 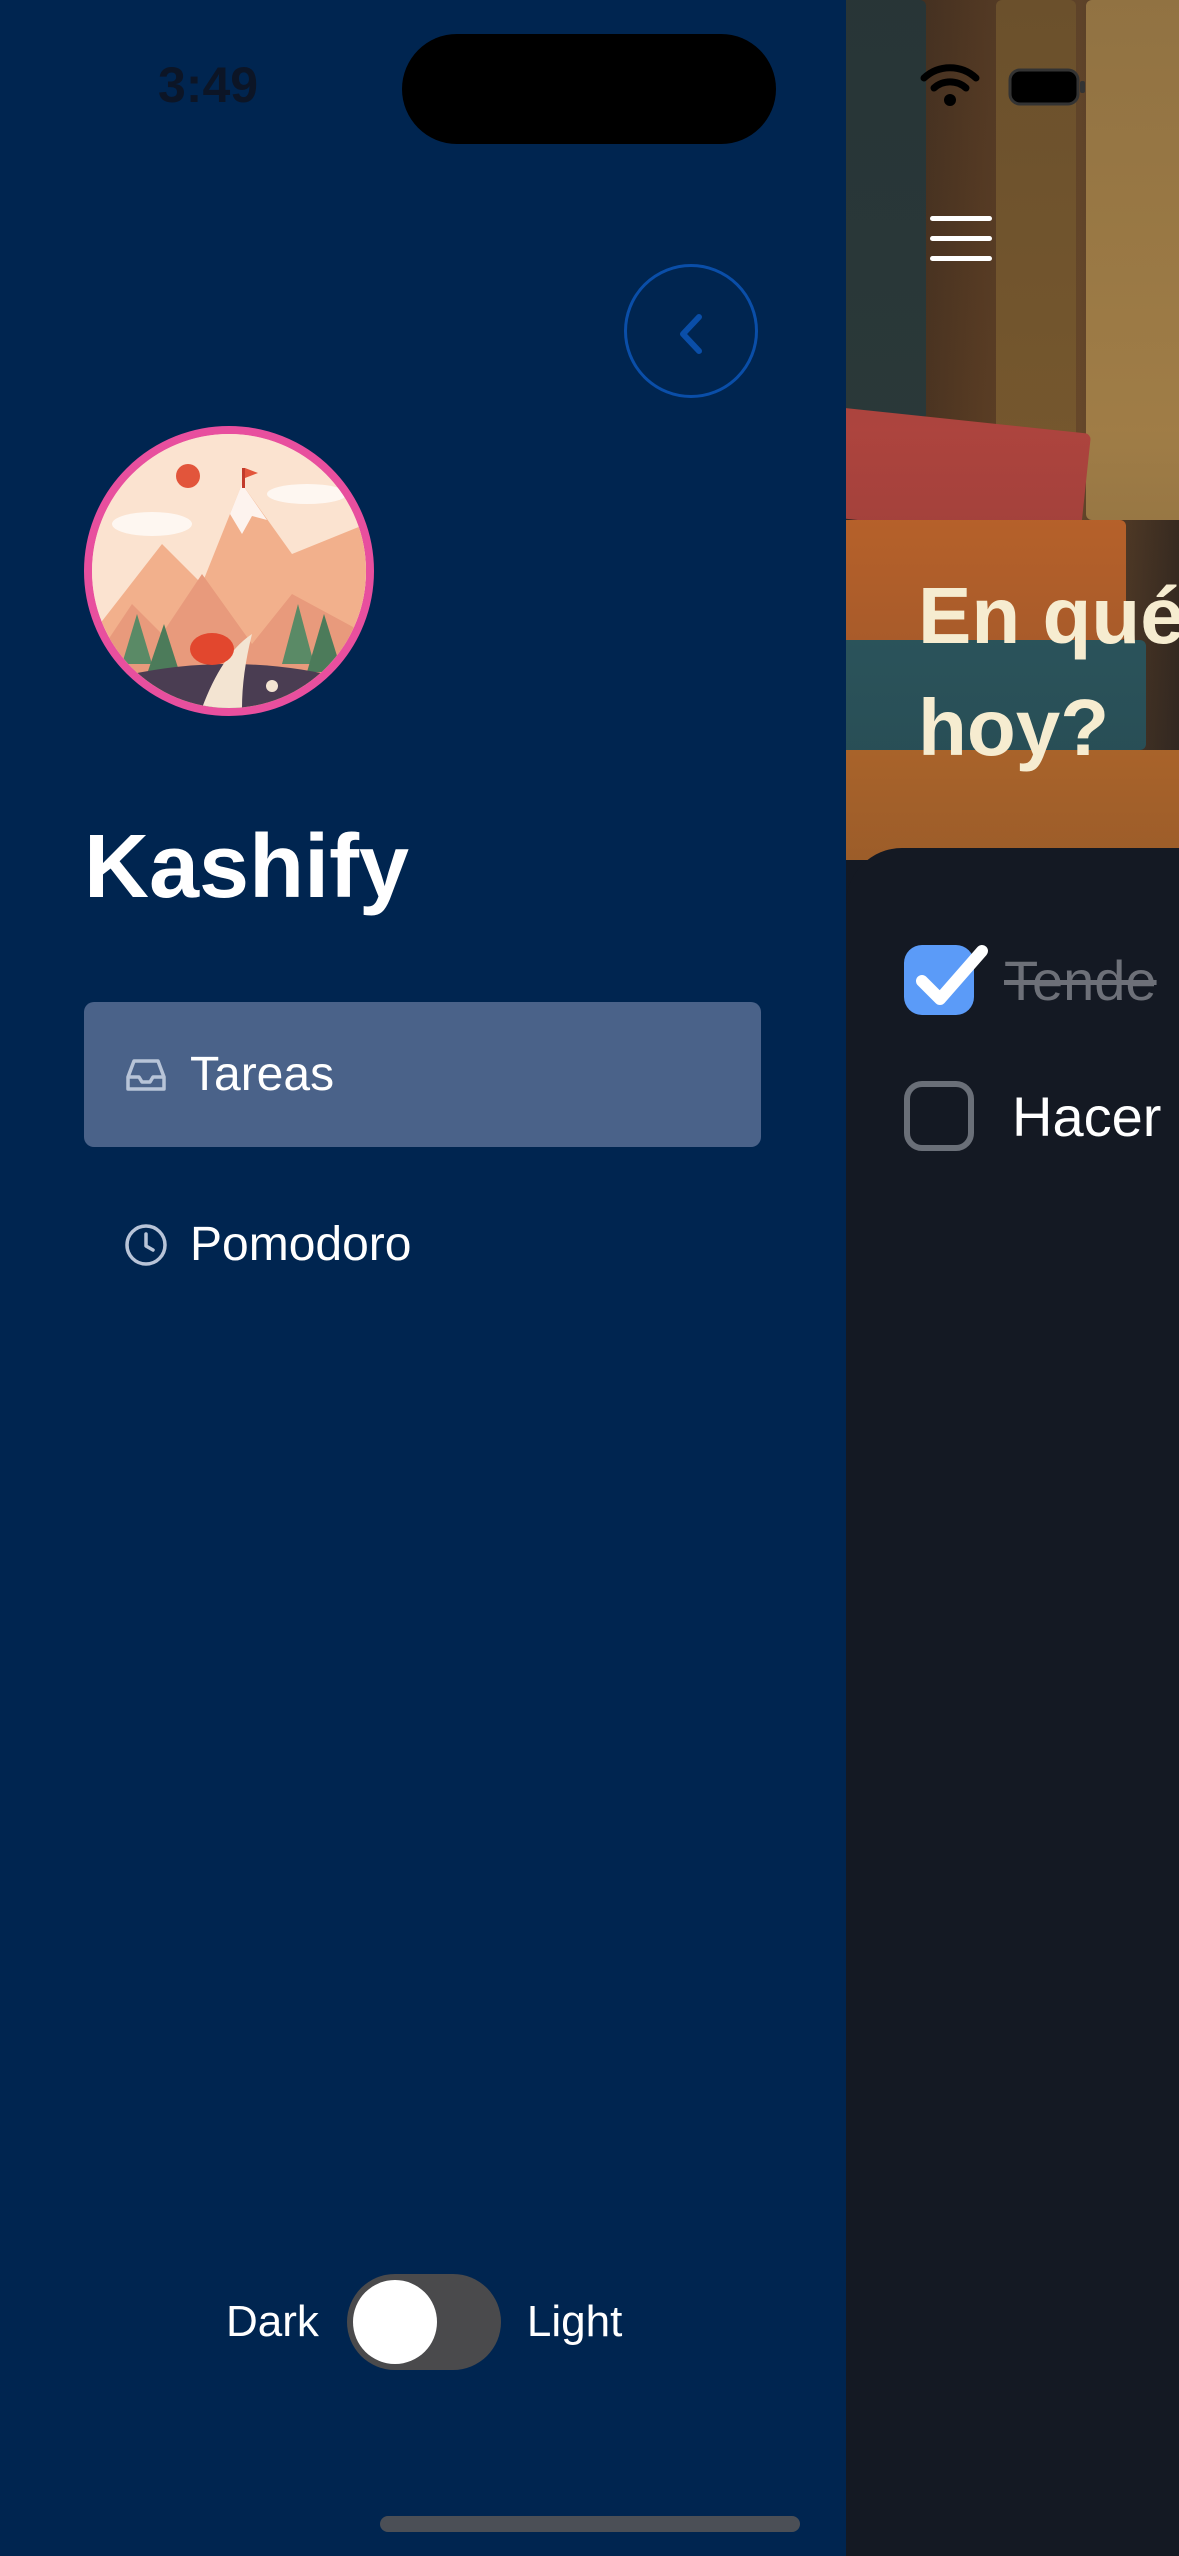 I want to click on status-time: 3:49, so click(x=208, y=85).